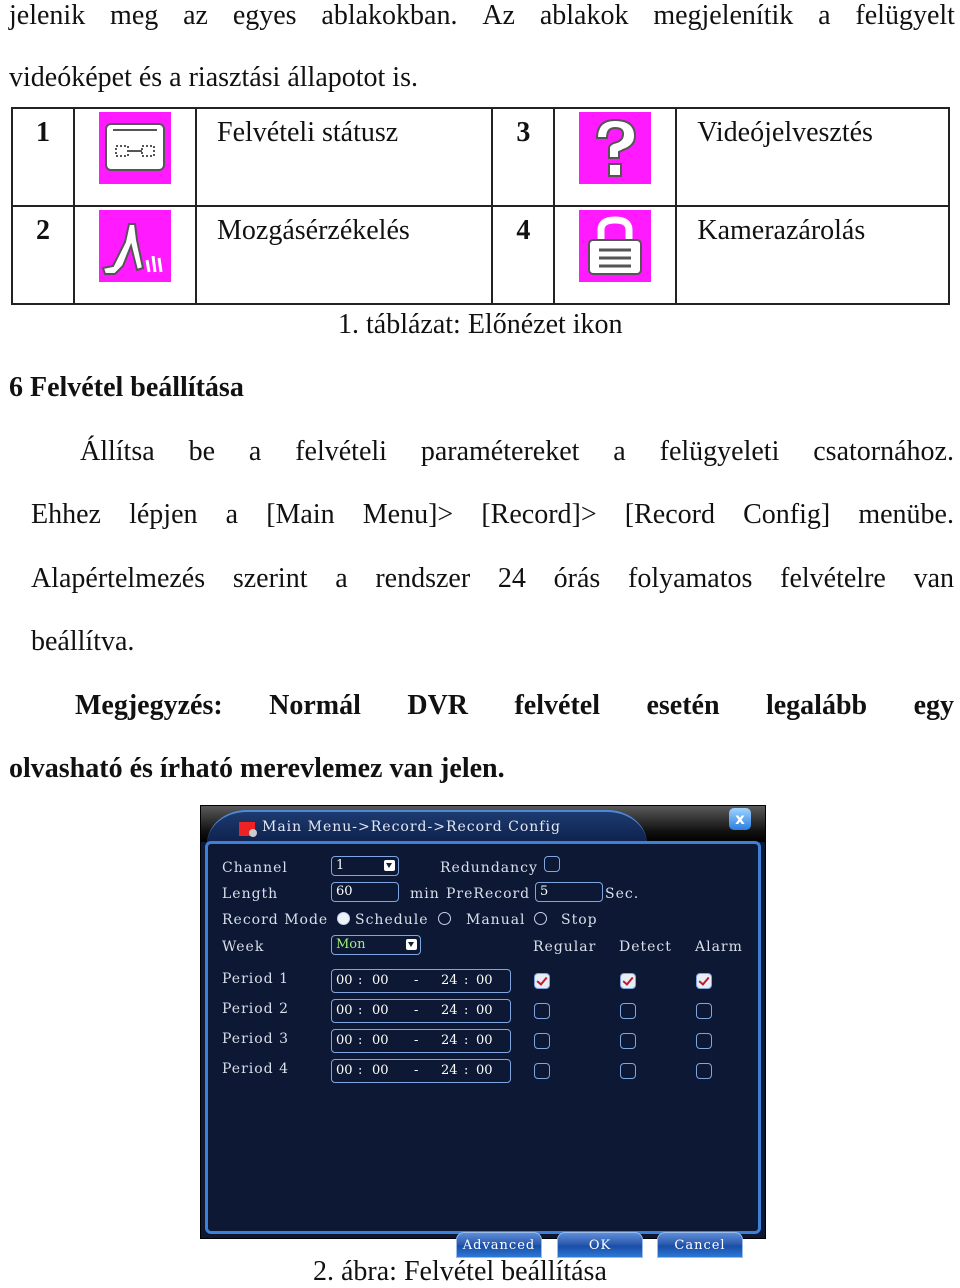 The width and height of the screenshot is (960, 1288). Describe the element at coordinates (523, 157) in the screenshot. I see `icon-number: 3` at that location.